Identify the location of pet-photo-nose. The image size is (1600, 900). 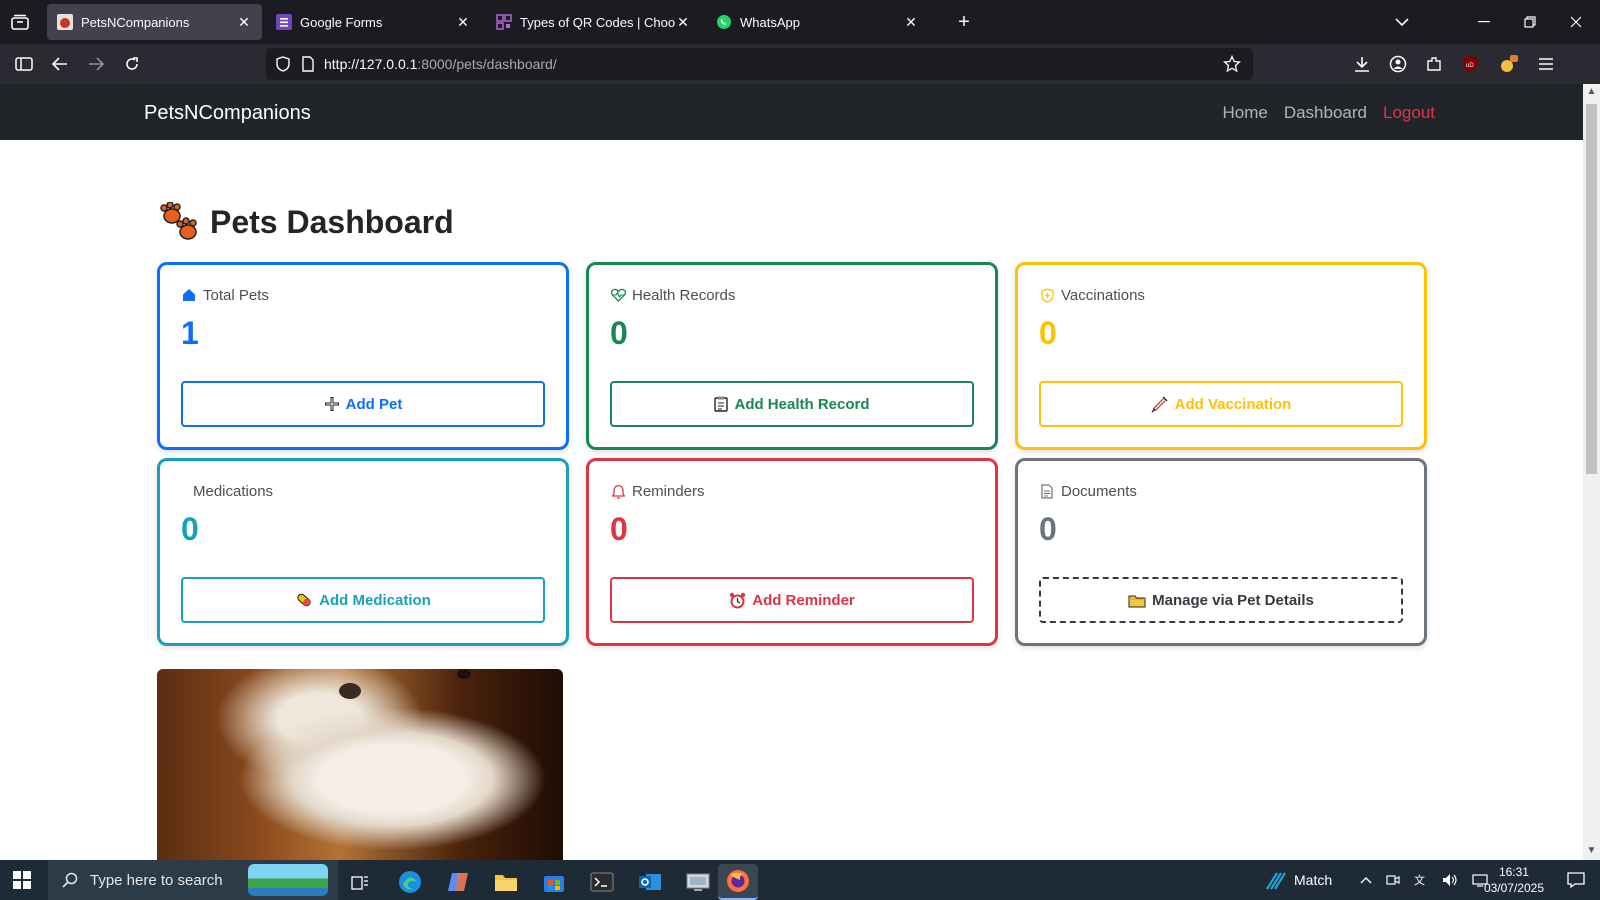
(350, 691).